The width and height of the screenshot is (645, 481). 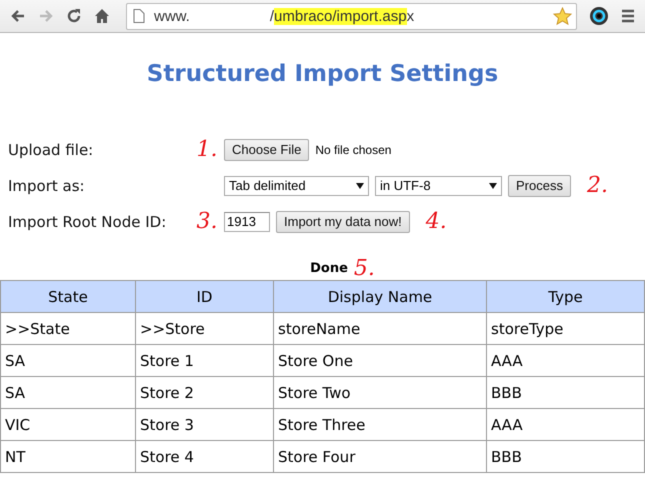 I want to click on field-label: Upload file:, so click(x=51, y=149).